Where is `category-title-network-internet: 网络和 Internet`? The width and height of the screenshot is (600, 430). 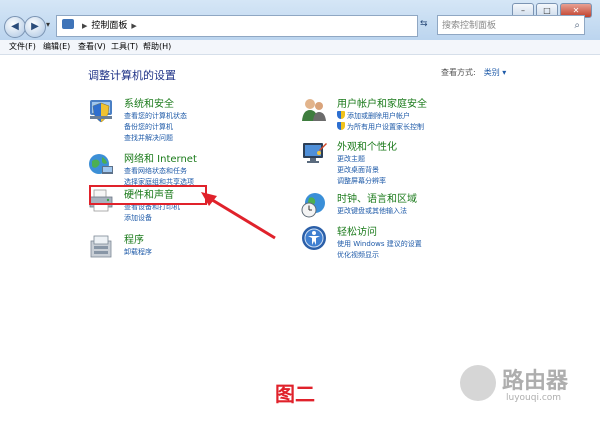
category-title-network-internet: 网络和 Internet is located at coordinates (160, 157).